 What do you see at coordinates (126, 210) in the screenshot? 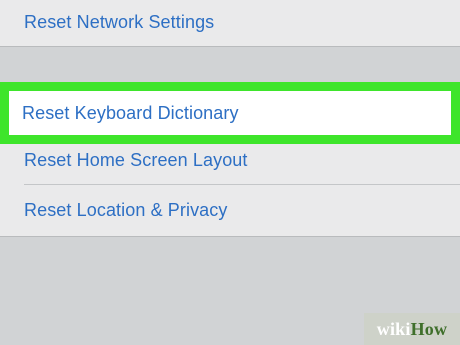
I see `reset-location-privacy-label: Reset Location & Privacy` at bounding box center [126, 210].